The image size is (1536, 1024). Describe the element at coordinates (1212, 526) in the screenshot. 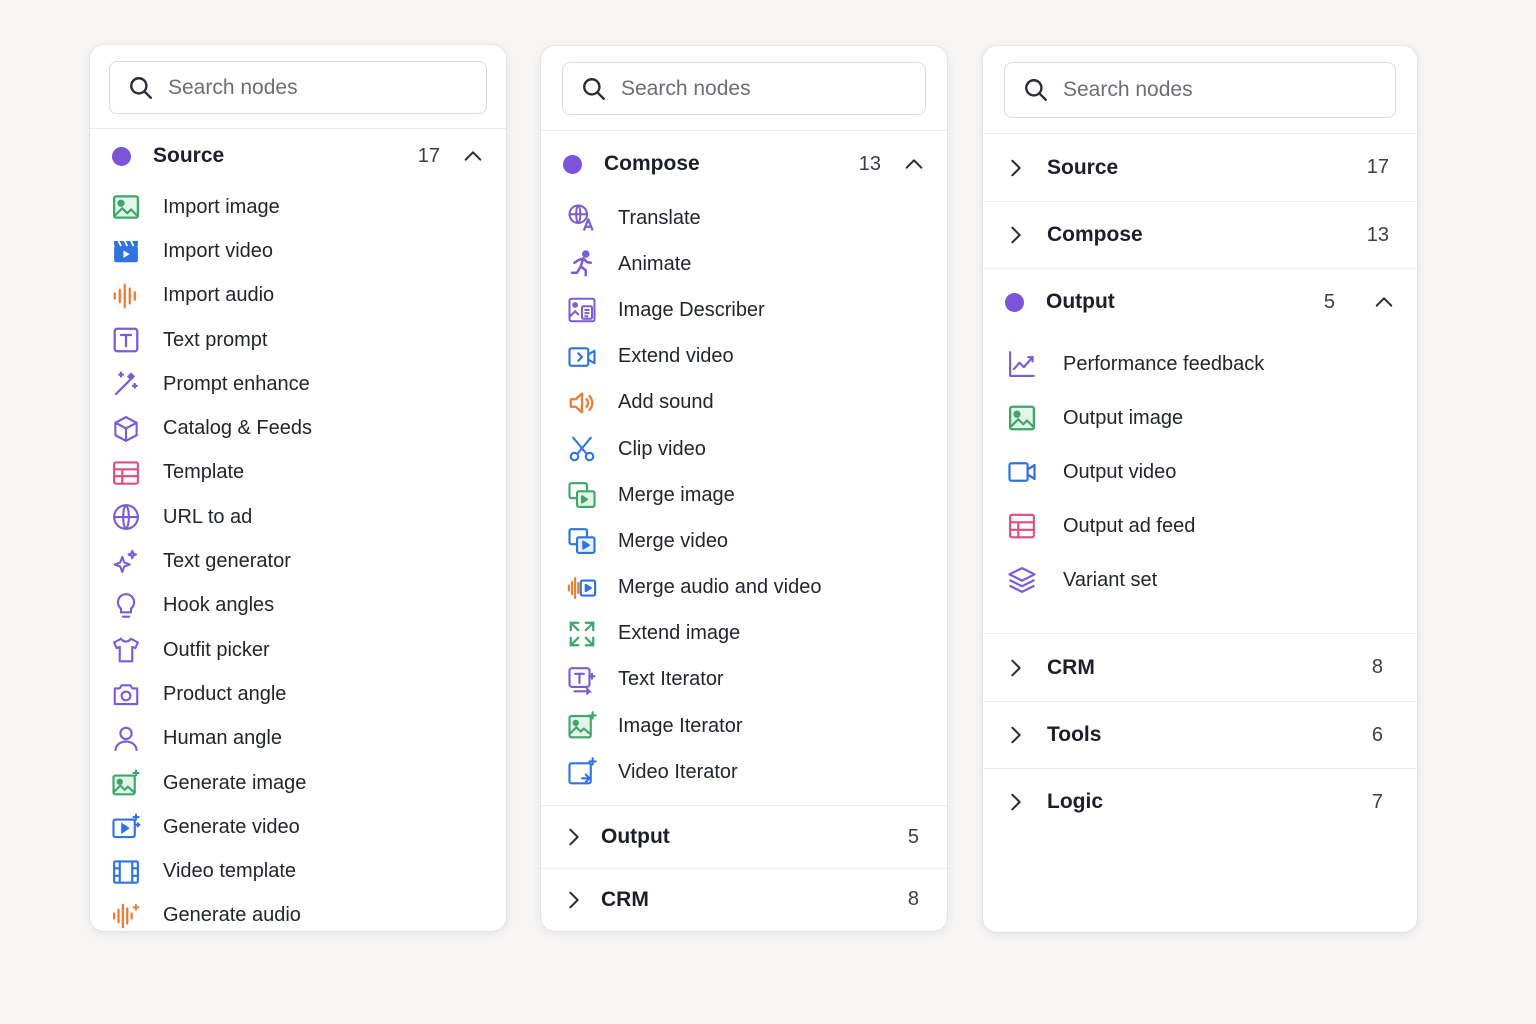

I see `node-item: Output ad feed` at that location.